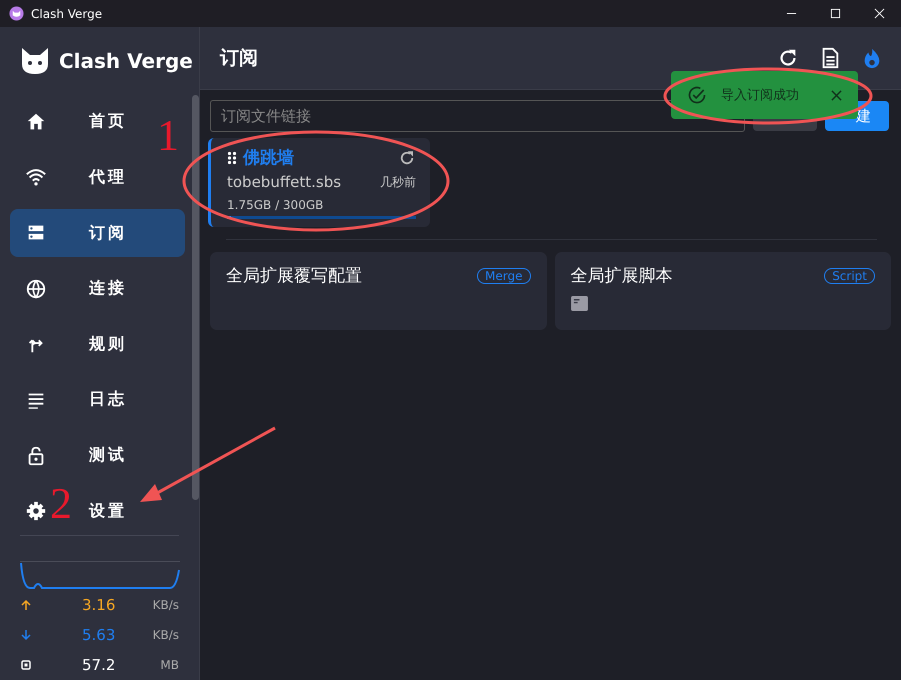 This screenshot has height=680, width=901. Describe the element at coordinates (849, 276) in the screenshot. I see `type-badge: Script` at that location.